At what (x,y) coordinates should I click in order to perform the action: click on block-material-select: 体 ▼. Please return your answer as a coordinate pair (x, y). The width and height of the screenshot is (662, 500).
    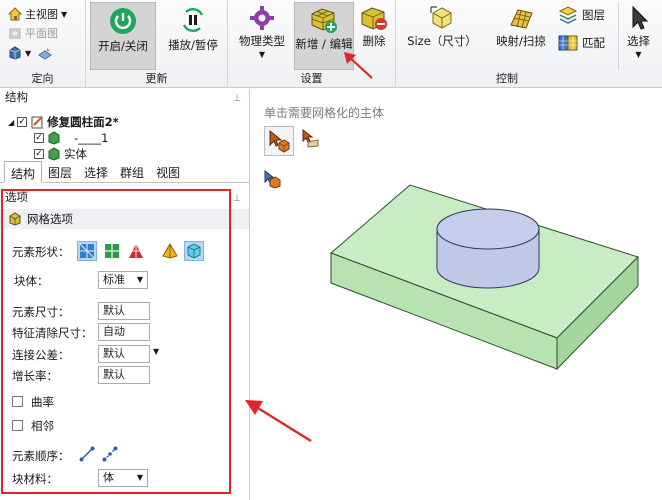
    Looking at the image, I should click on (123, 478).